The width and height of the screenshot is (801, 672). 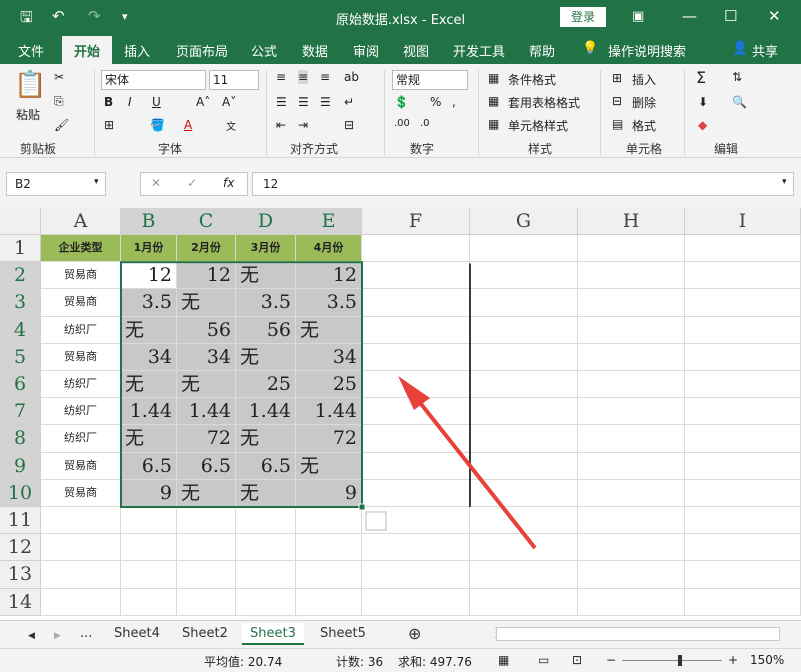 What do you see at coordinates (59, 101) in the screenshot?
I see `copy-icon: ⎘` at bounding box center [59, 101].